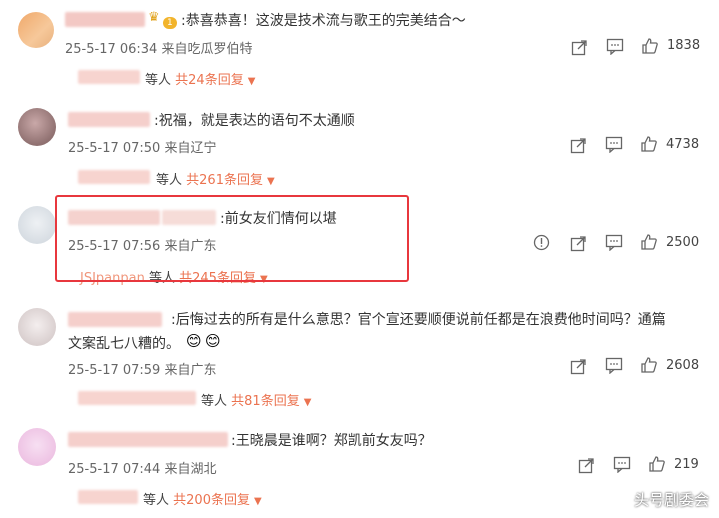  I want to click on comment-meta: 25-5-17 07:50 来自辽宁, so click(142, 148).